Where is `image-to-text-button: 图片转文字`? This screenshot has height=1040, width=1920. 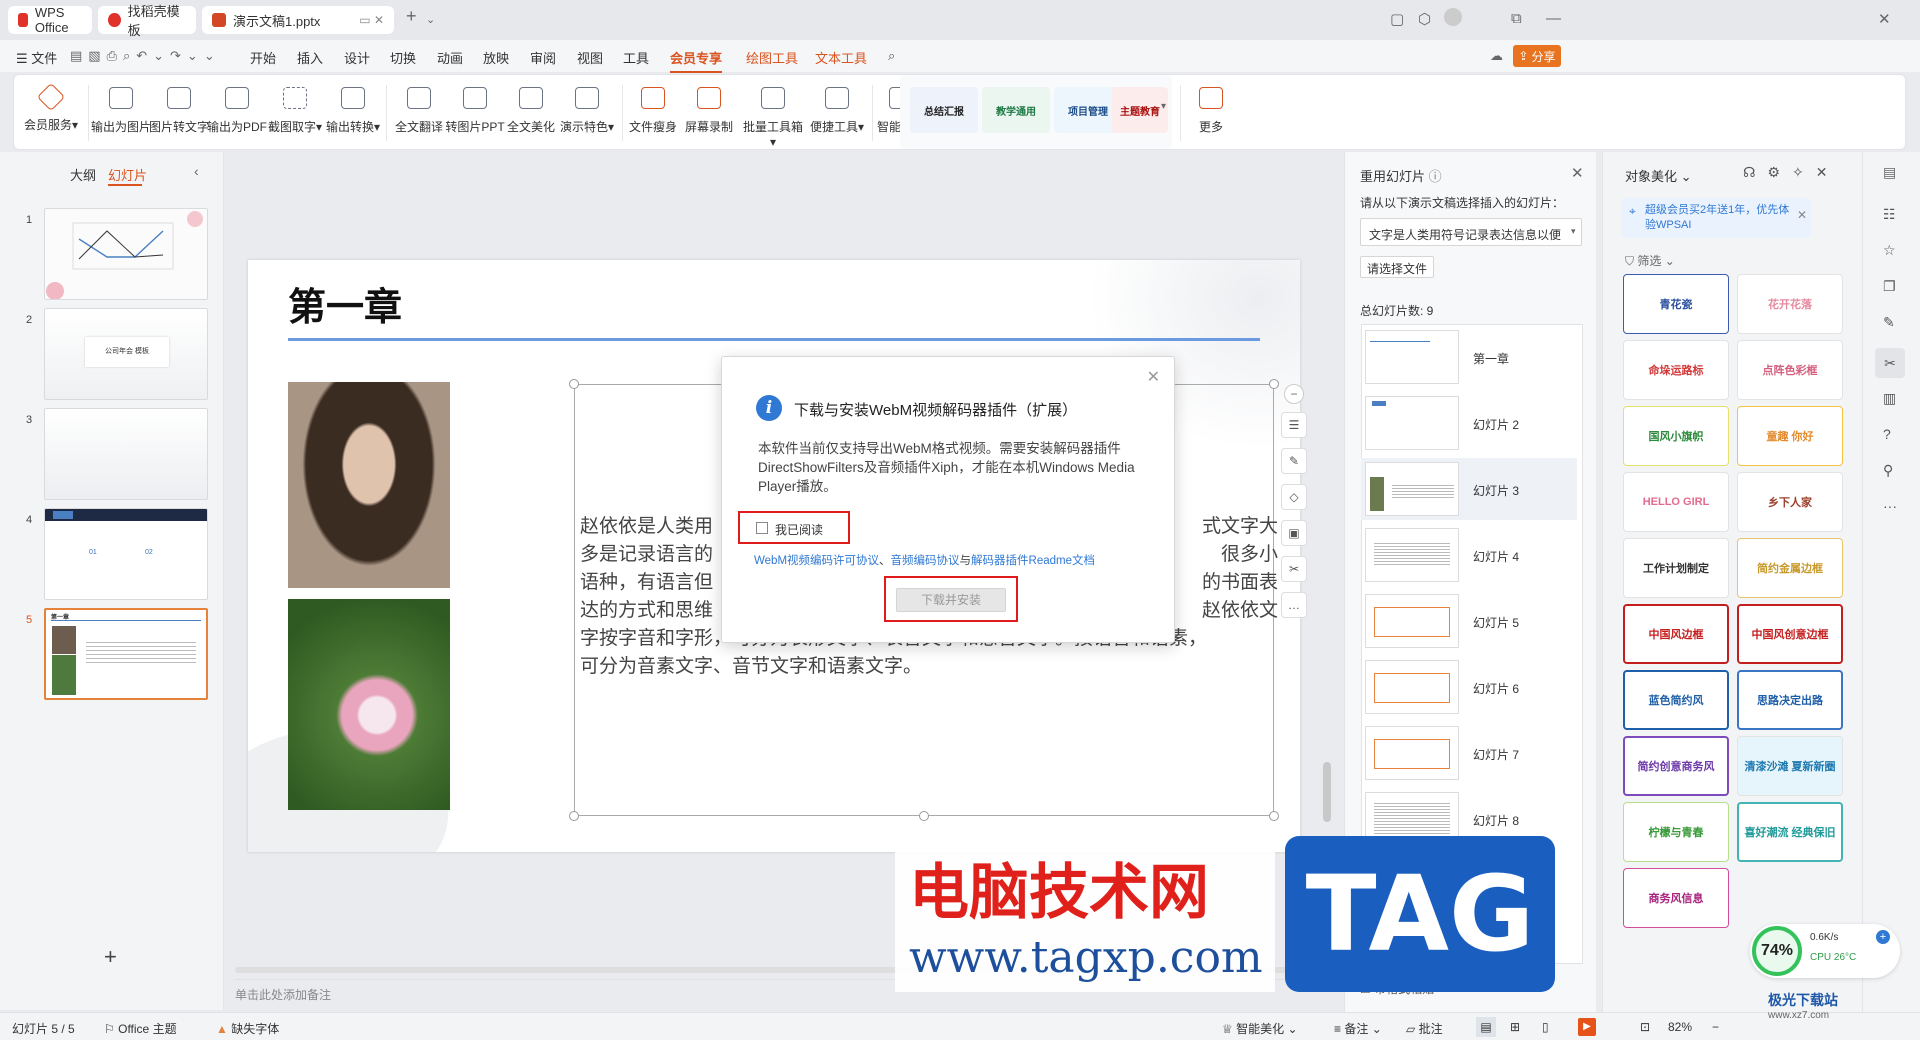
image-to-text-button: 图片转文字 is located at coordinates (179, 111).